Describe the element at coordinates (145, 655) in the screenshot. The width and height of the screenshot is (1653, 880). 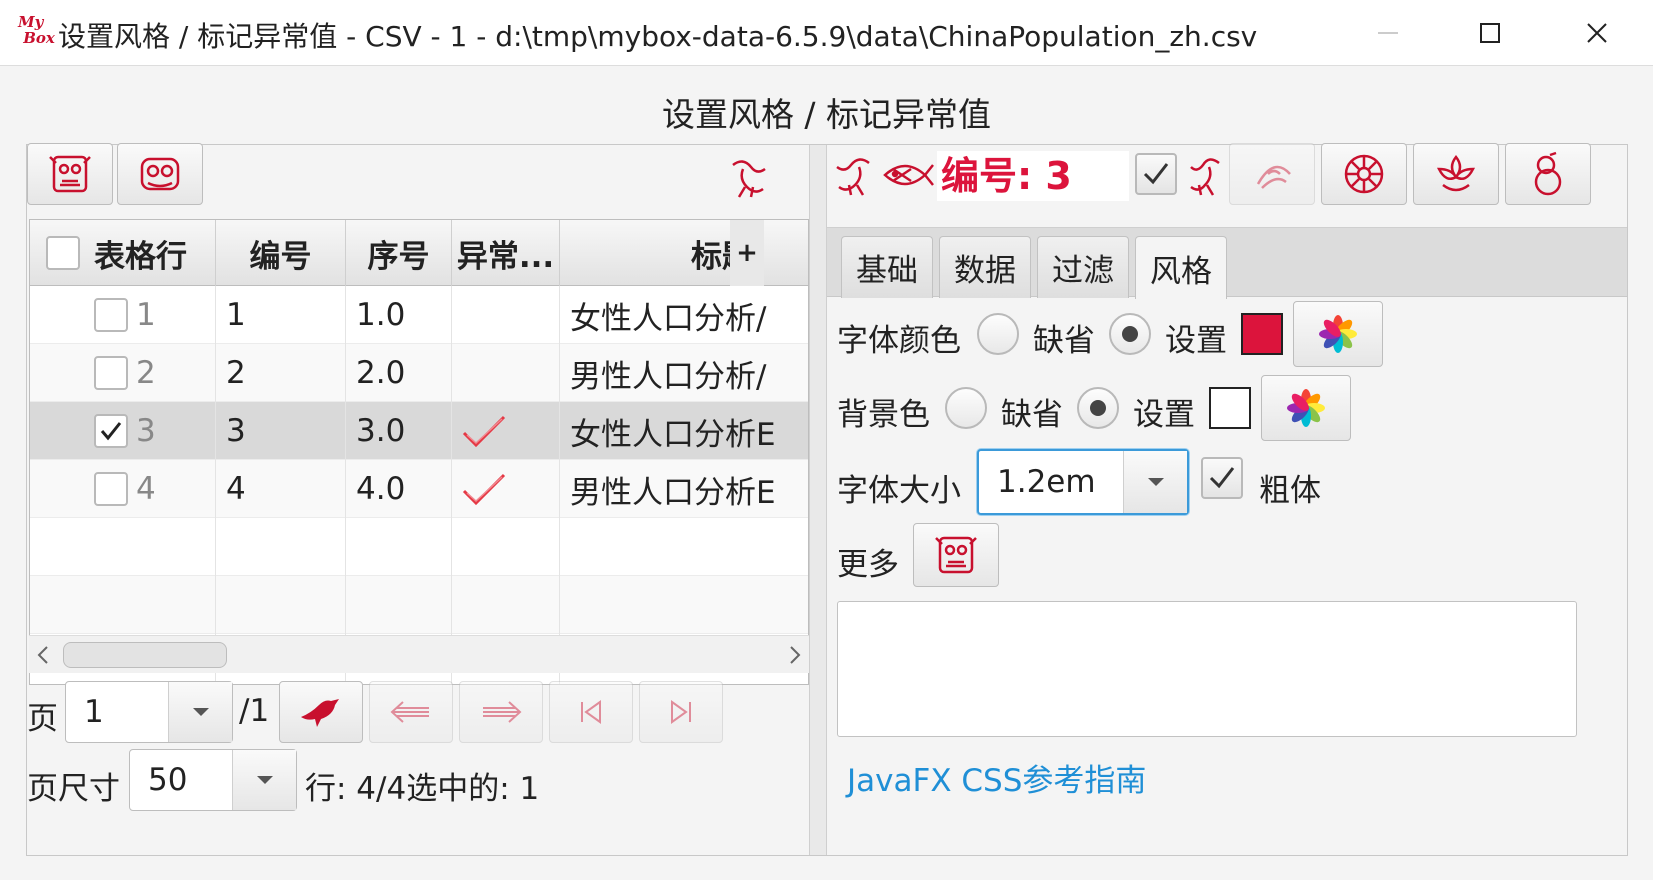
I see `scroll-thumb` at that location.